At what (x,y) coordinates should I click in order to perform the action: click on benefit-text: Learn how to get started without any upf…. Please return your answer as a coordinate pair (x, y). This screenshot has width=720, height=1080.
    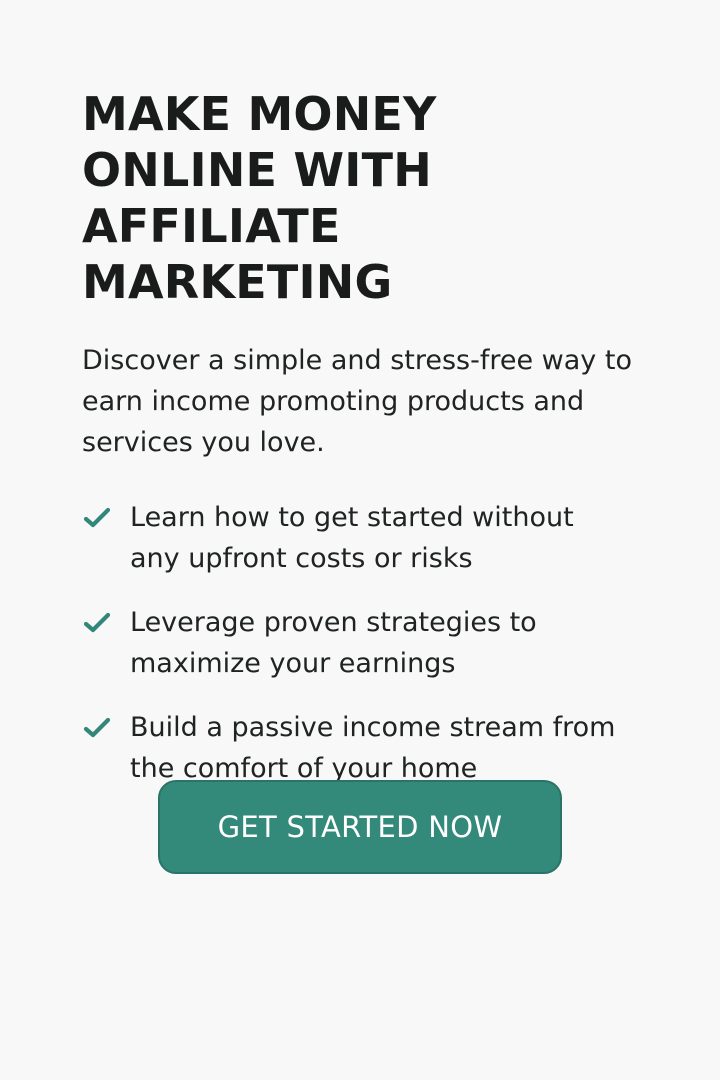
    Looking at the image, I should click on (352, 538).